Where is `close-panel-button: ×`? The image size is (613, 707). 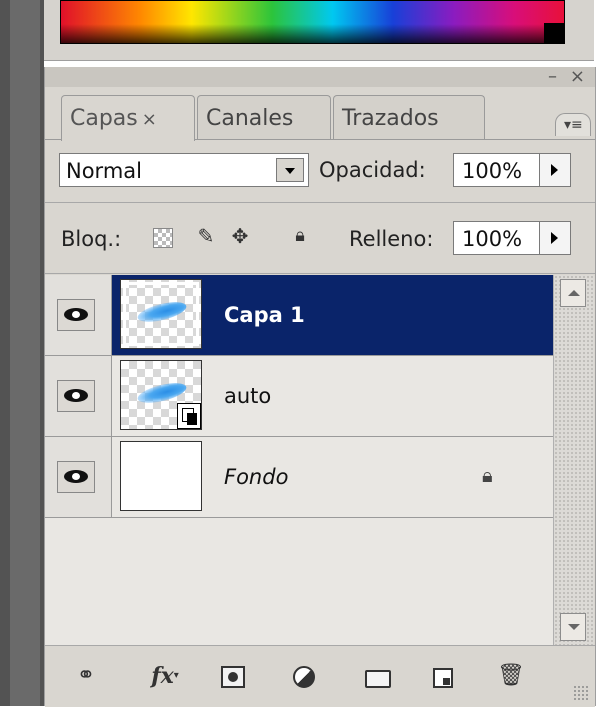
close-panel-button: × is located at coordinates (577, 77).